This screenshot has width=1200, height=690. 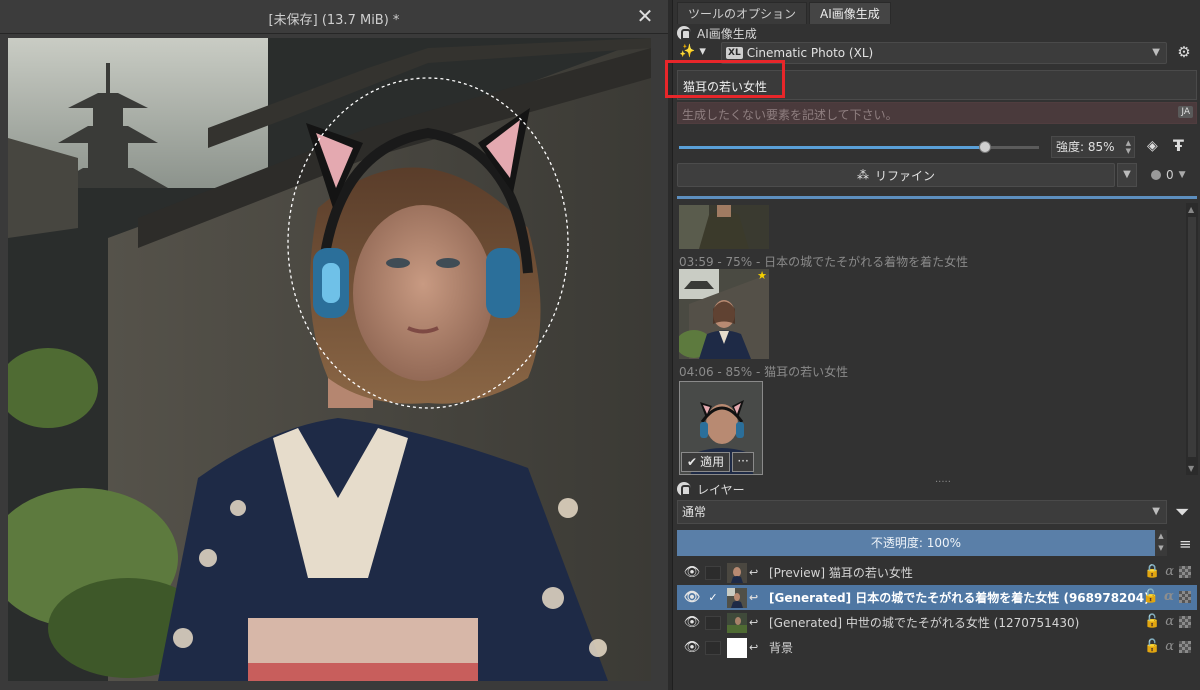 I want to click on tab-ai-generation: AI画像生成, so click(x=850, y=13).